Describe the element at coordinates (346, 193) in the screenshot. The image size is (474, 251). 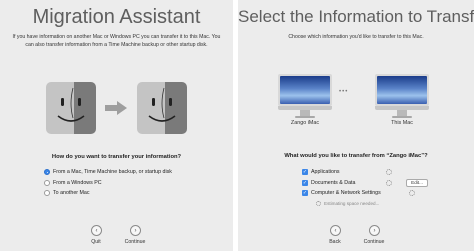
I see `item-label: Computer & Network Settings` at that location.